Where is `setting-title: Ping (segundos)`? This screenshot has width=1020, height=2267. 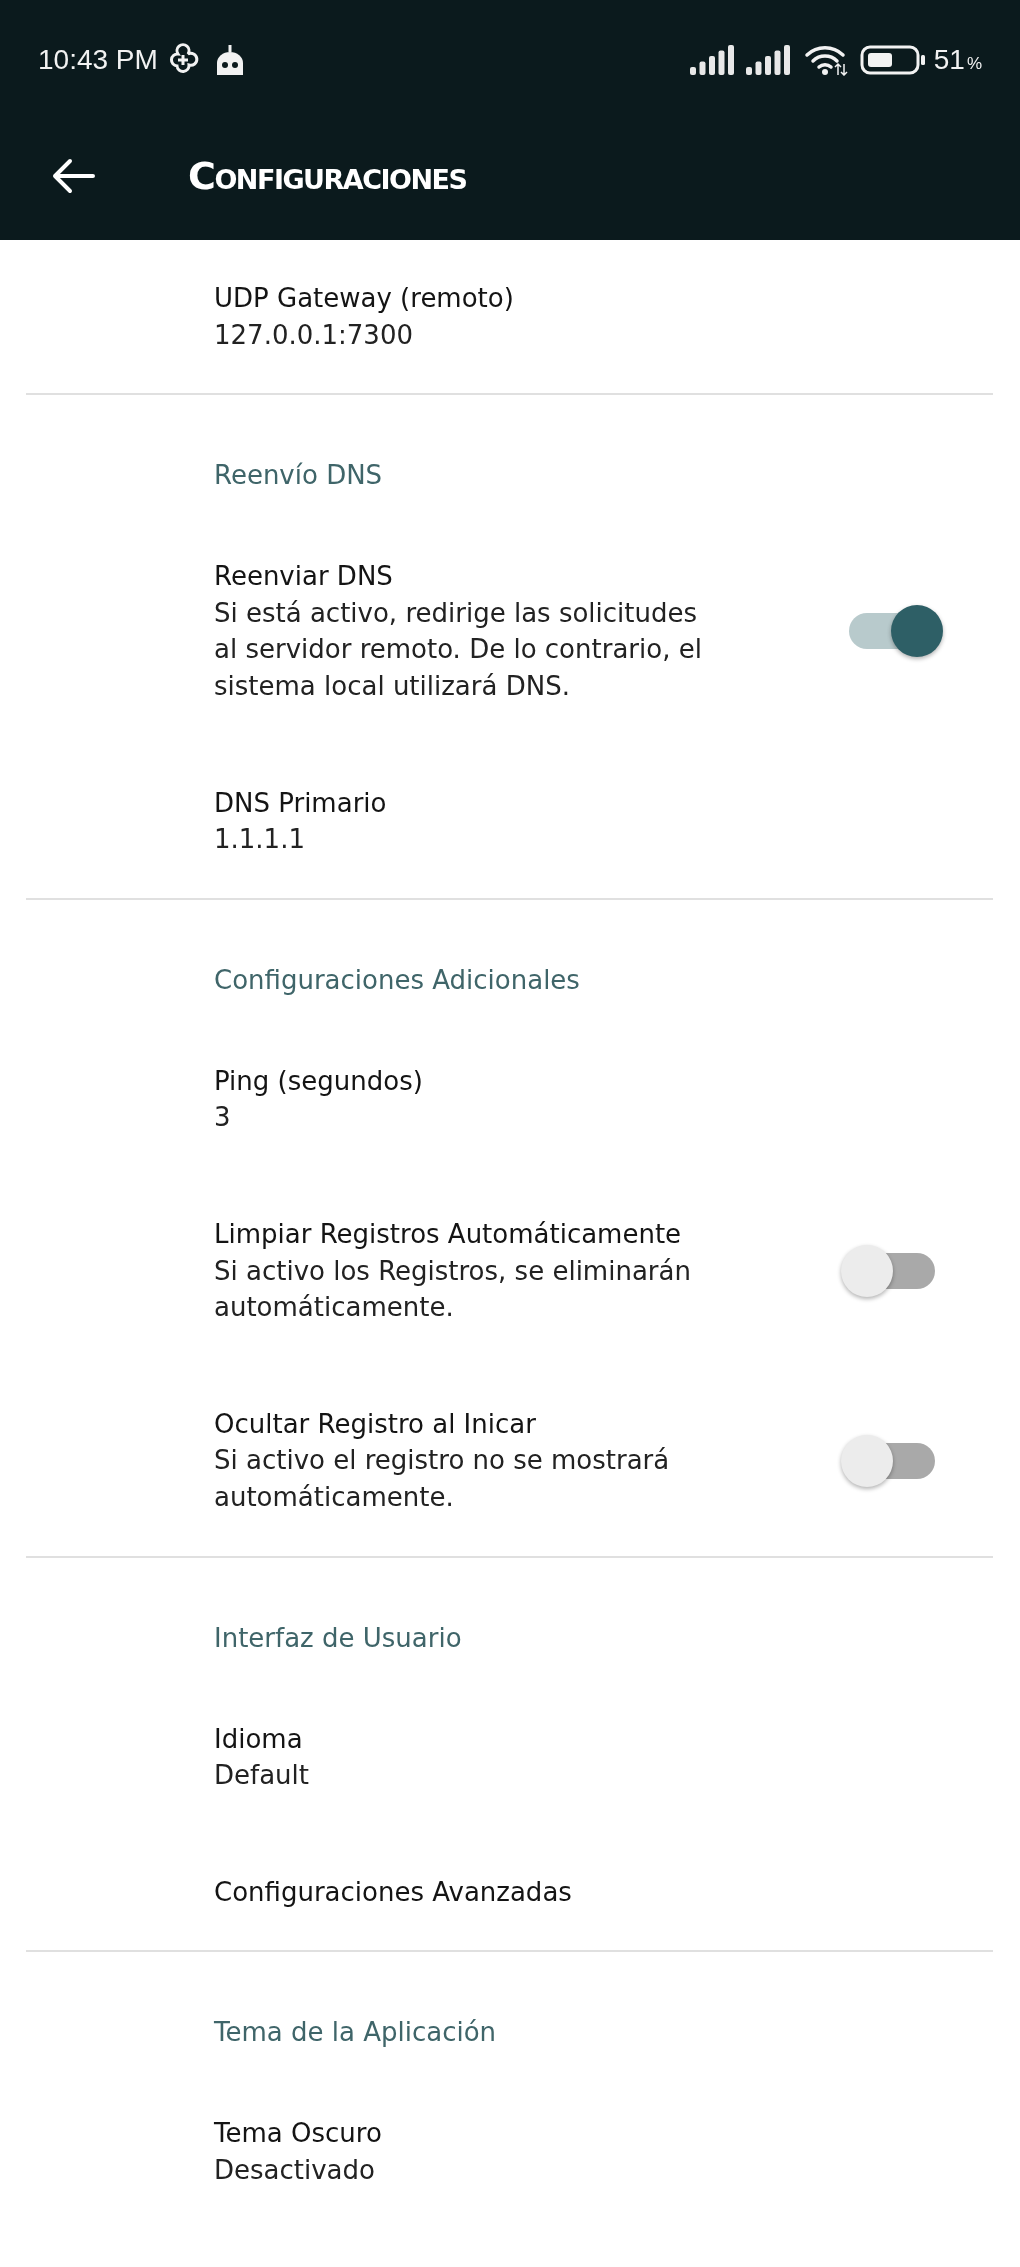
setting-title: Ping (segundos) is located at coordinates (318, 1081).